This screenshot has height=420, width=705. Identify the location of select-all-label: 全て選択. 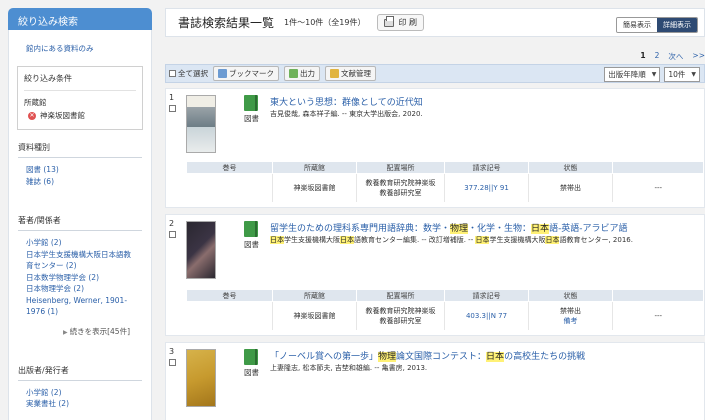
(193, 73).